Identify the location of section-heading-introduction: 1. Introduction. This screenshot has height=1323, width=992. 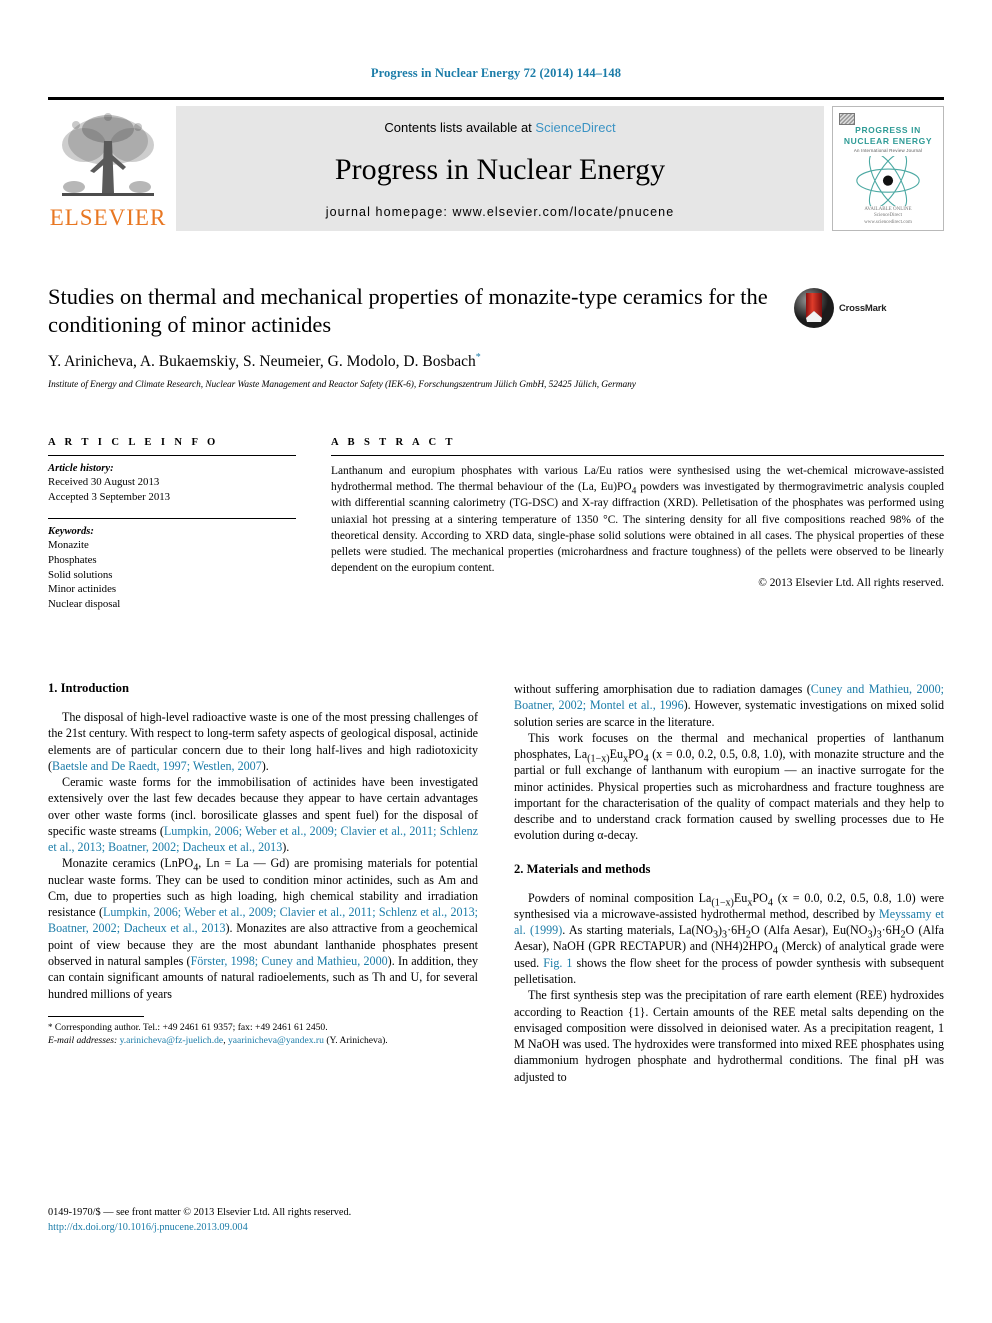
(88, 688).